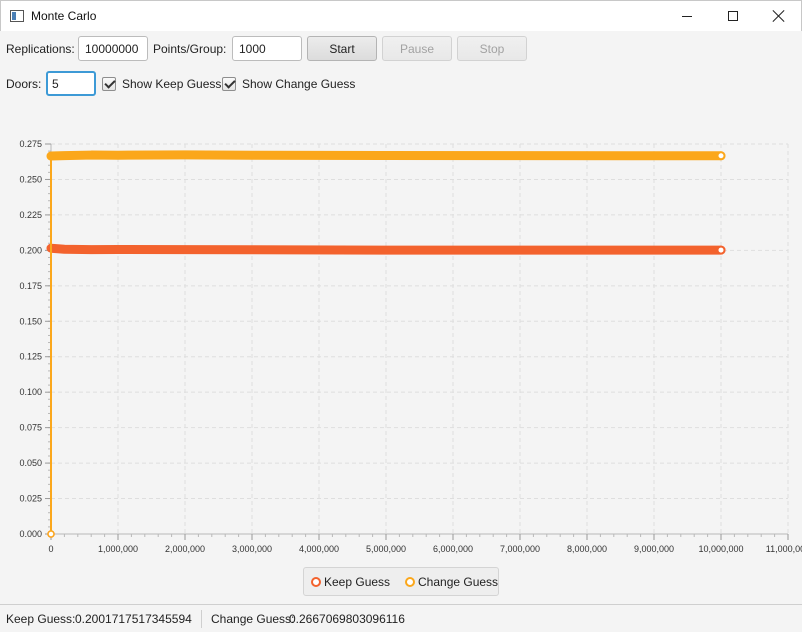 This screenshot has width=802, height=632. Describe the element at coordinates (347, 619) in the screenshot. I see `change-guess-status-value: 0.2667069803096116` at that location.